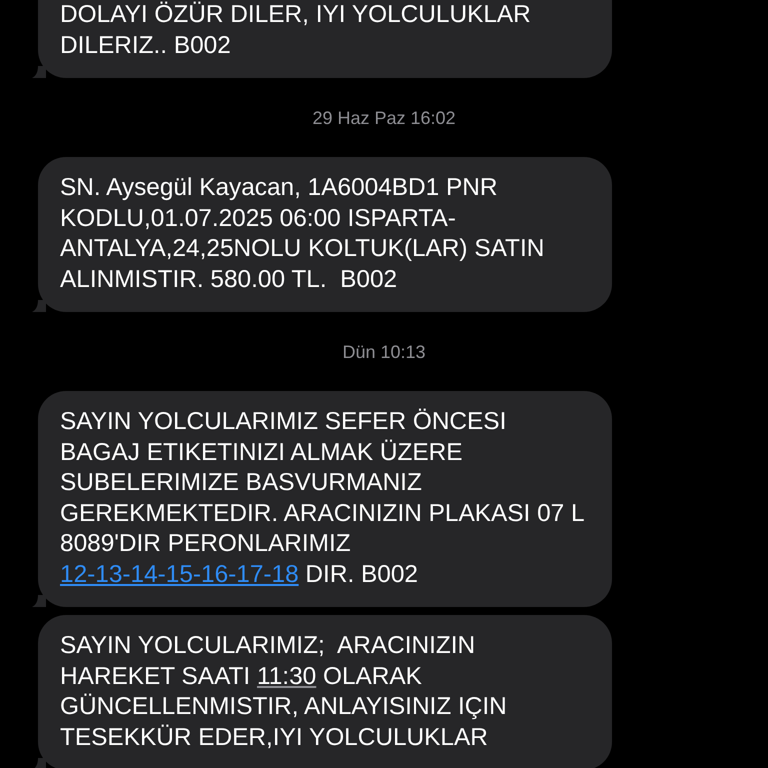  What do you see at coordinates (284, 691) in the screenshot?
I see `message-text: SAYIN YOLCULARIMIZ; ARACINIZIN HAREKET SAATI 11:30 OLARAK GÜNCELLENMISTIR, ANLAYISINIZ IÇIN TESEKKÜR EDER,IYI YOLCULUKLAR` at bounding box center [284, 691].